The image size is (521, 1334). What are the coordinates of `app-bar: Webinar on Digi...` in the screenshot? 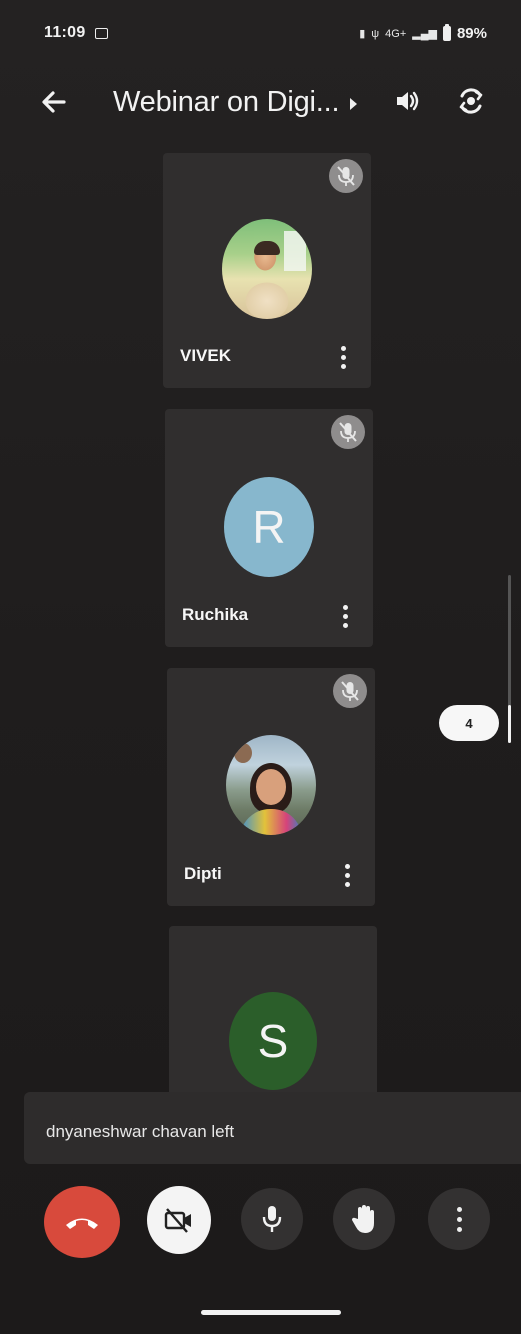 It's located at (260, 105).